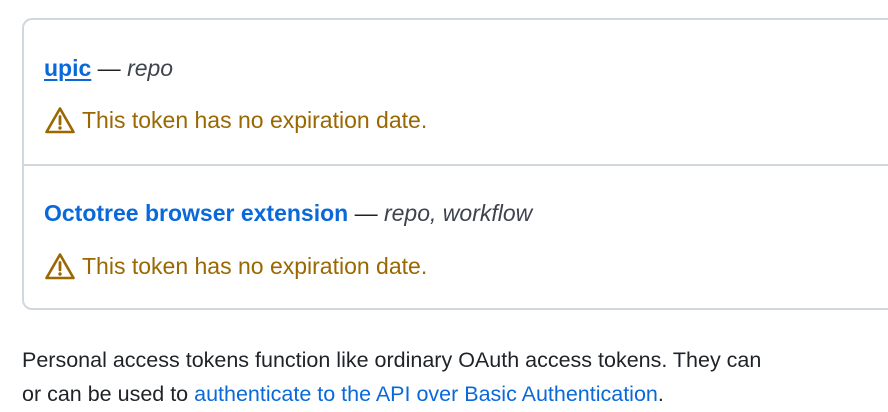 The height and width of the screenshot is (412, 888). I want to click on token-name-link: Octotree browser extension, so click(196, 213).